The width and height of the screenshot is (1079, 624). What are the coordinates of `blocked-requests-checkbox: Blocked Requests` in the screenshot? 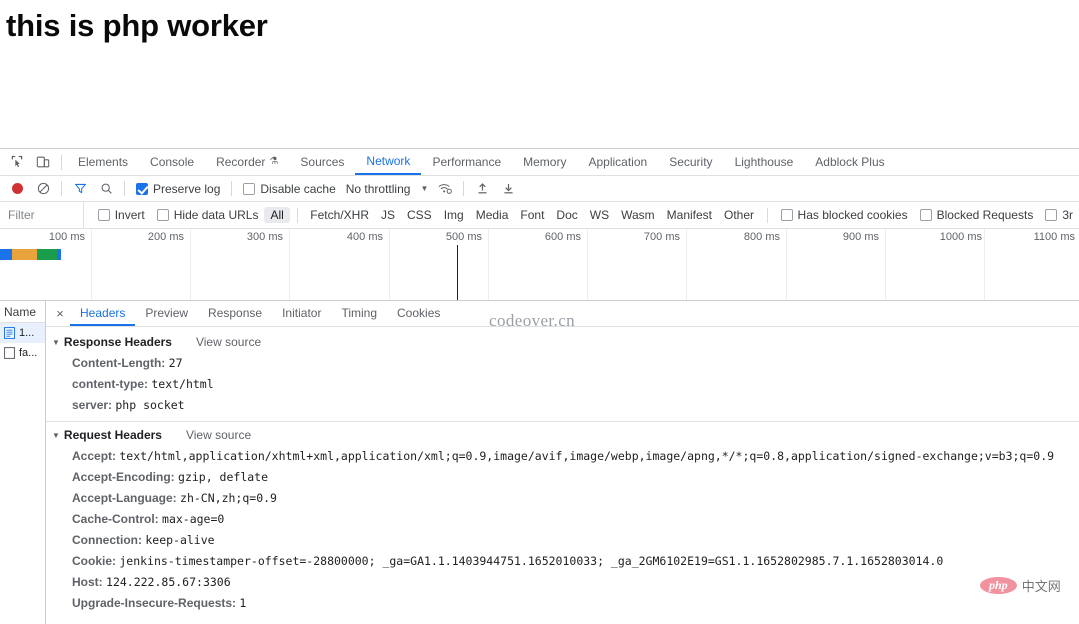 It's located at (977, 215).